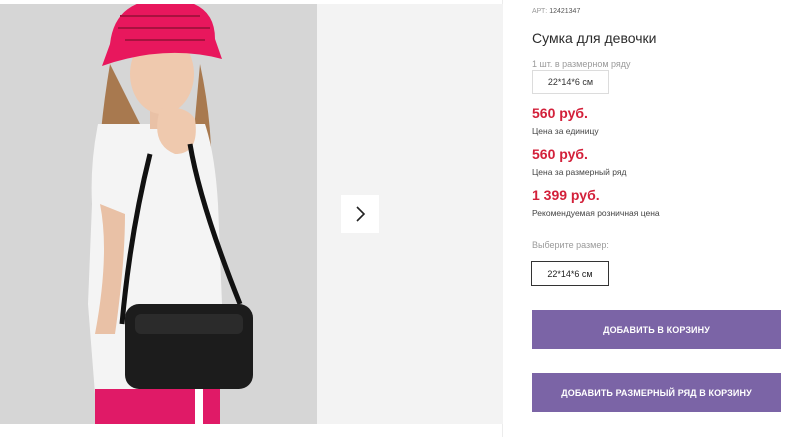 This screenshot has width=800, height=437. What do you see at coordinates (656, 392) in the screenshot?
I see `add-set-to-cart-button: Добавить размерный ряд в корзину` at bounding box center [656, 392].